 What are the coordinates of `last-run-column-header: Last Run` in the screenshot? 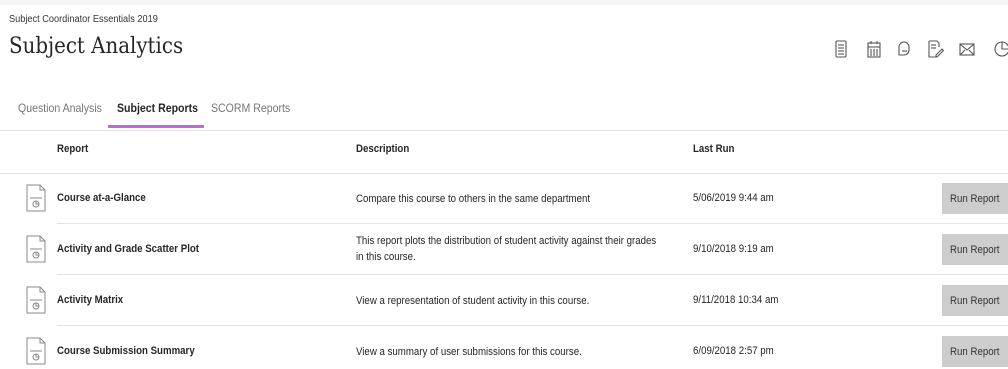 It's located at (714, 149).